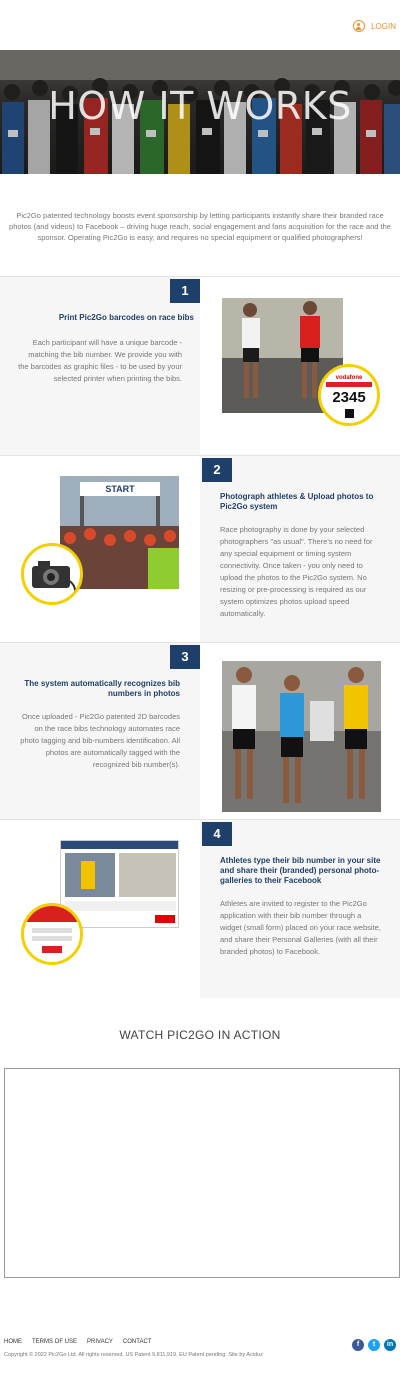  I want to click on footer-link-privacy: PRIVACY, so click(100, 1342).